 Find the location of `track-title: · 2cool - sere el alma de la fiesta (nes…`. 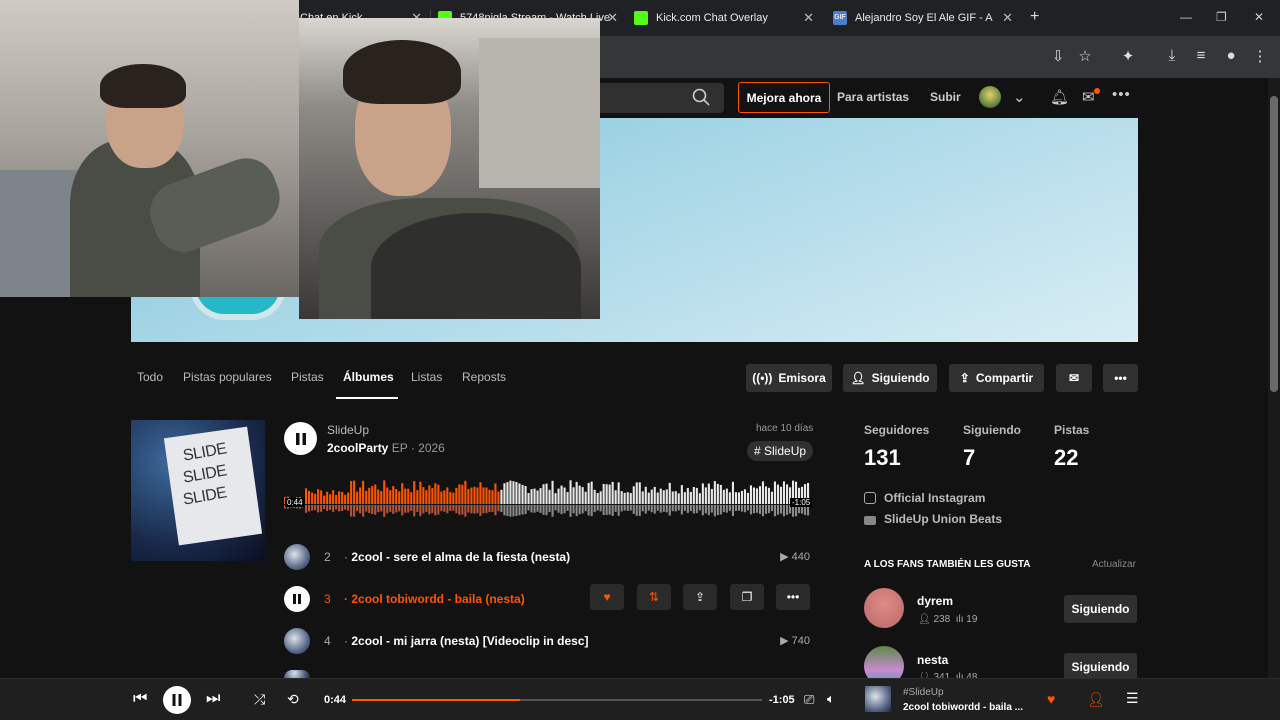

track-title: · 2cool - sere el alma de la fiesta (nes… is located at coordinates (457, 557).